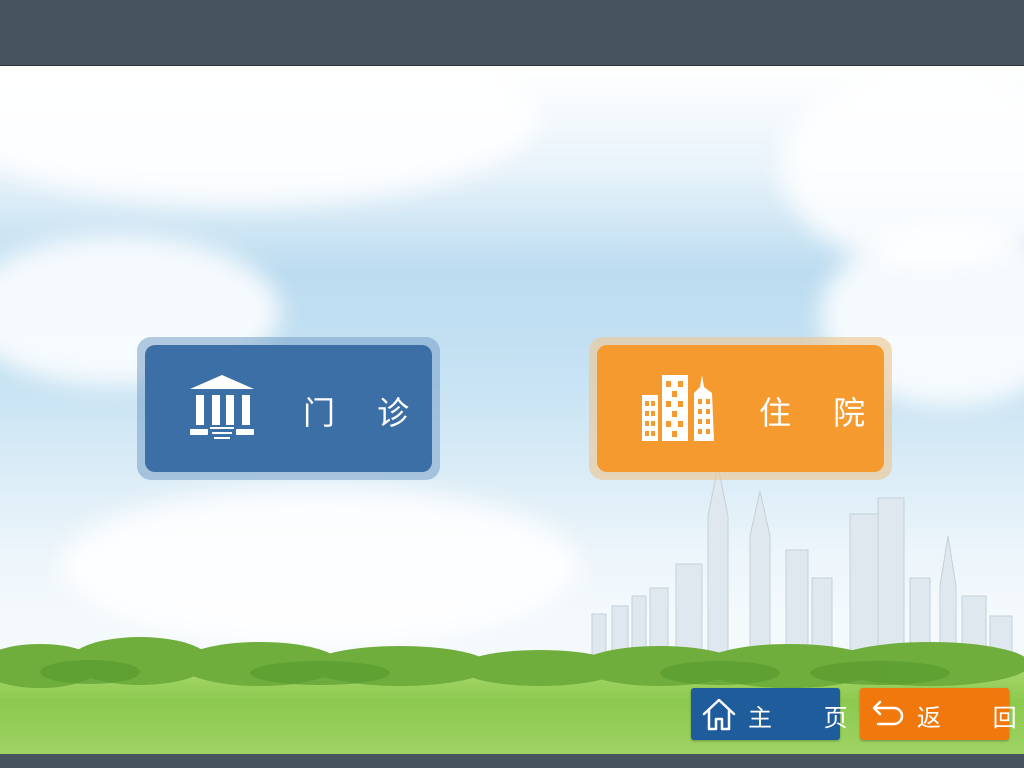 This screenshot has height=768, width=1024. I want to click on home-label: 主 页, so click(809, 718).